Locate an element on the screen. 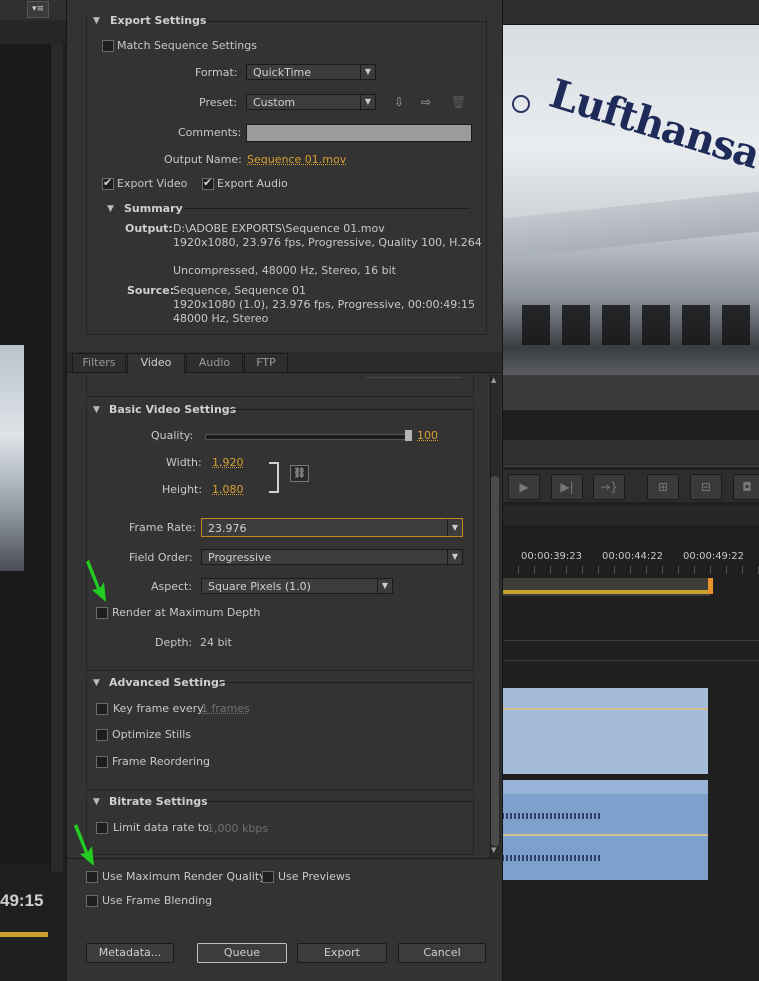 This screenshot has width=759, height=981. format-select: QuickTime ▼ is located at coordinates (311, 72).